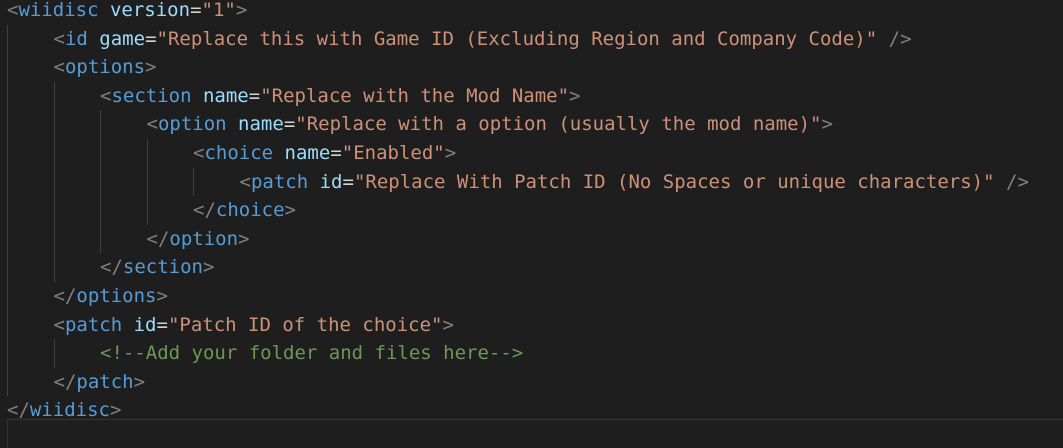 The height and width of the screenshot is (448, 1063). I want to click on line-content: </option>, so click(198, 239).